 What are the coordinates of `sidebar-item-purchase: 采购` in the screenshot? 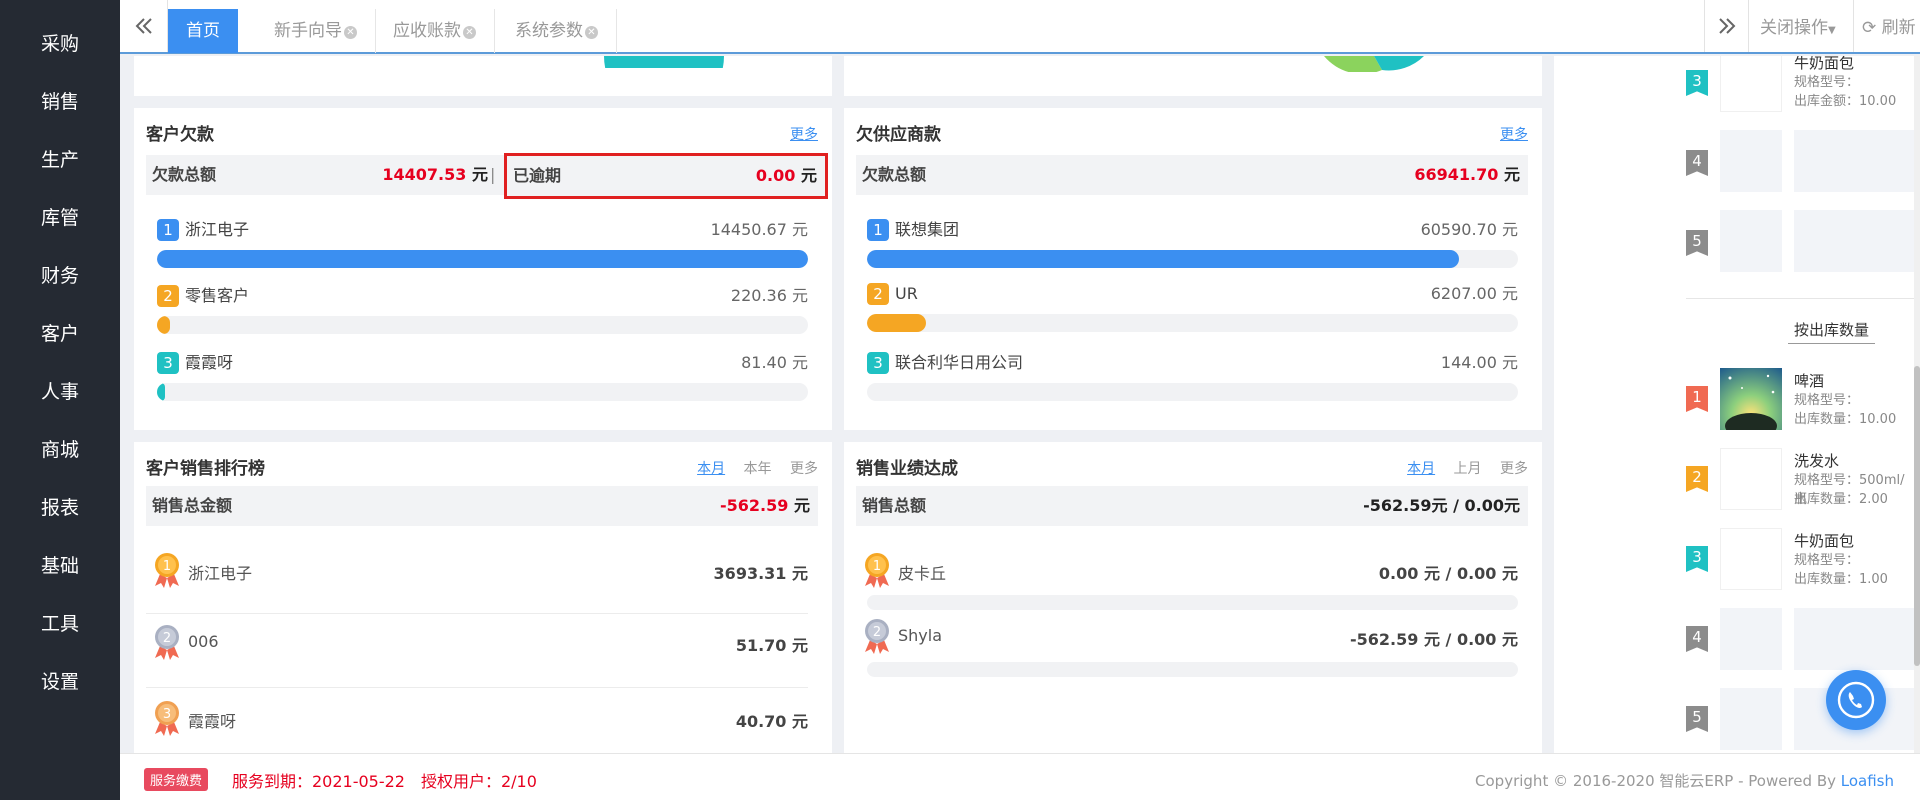 It's located at (60, 44).